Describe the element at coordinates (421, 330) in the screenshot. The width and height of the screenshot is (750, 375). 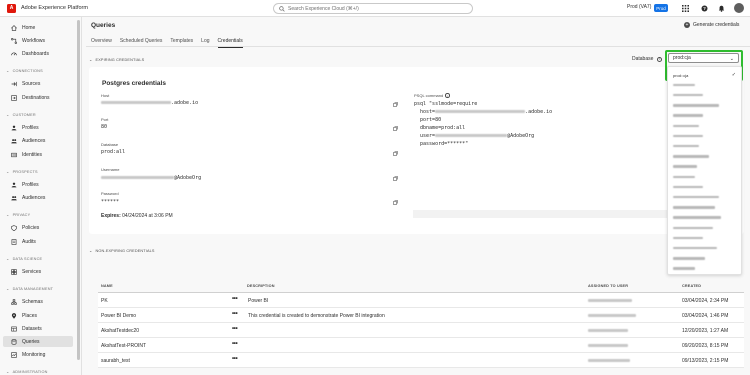
I see `table-row: AkshatTestdec20 ••• 12/20/2023, 1:27 AM` at that location.